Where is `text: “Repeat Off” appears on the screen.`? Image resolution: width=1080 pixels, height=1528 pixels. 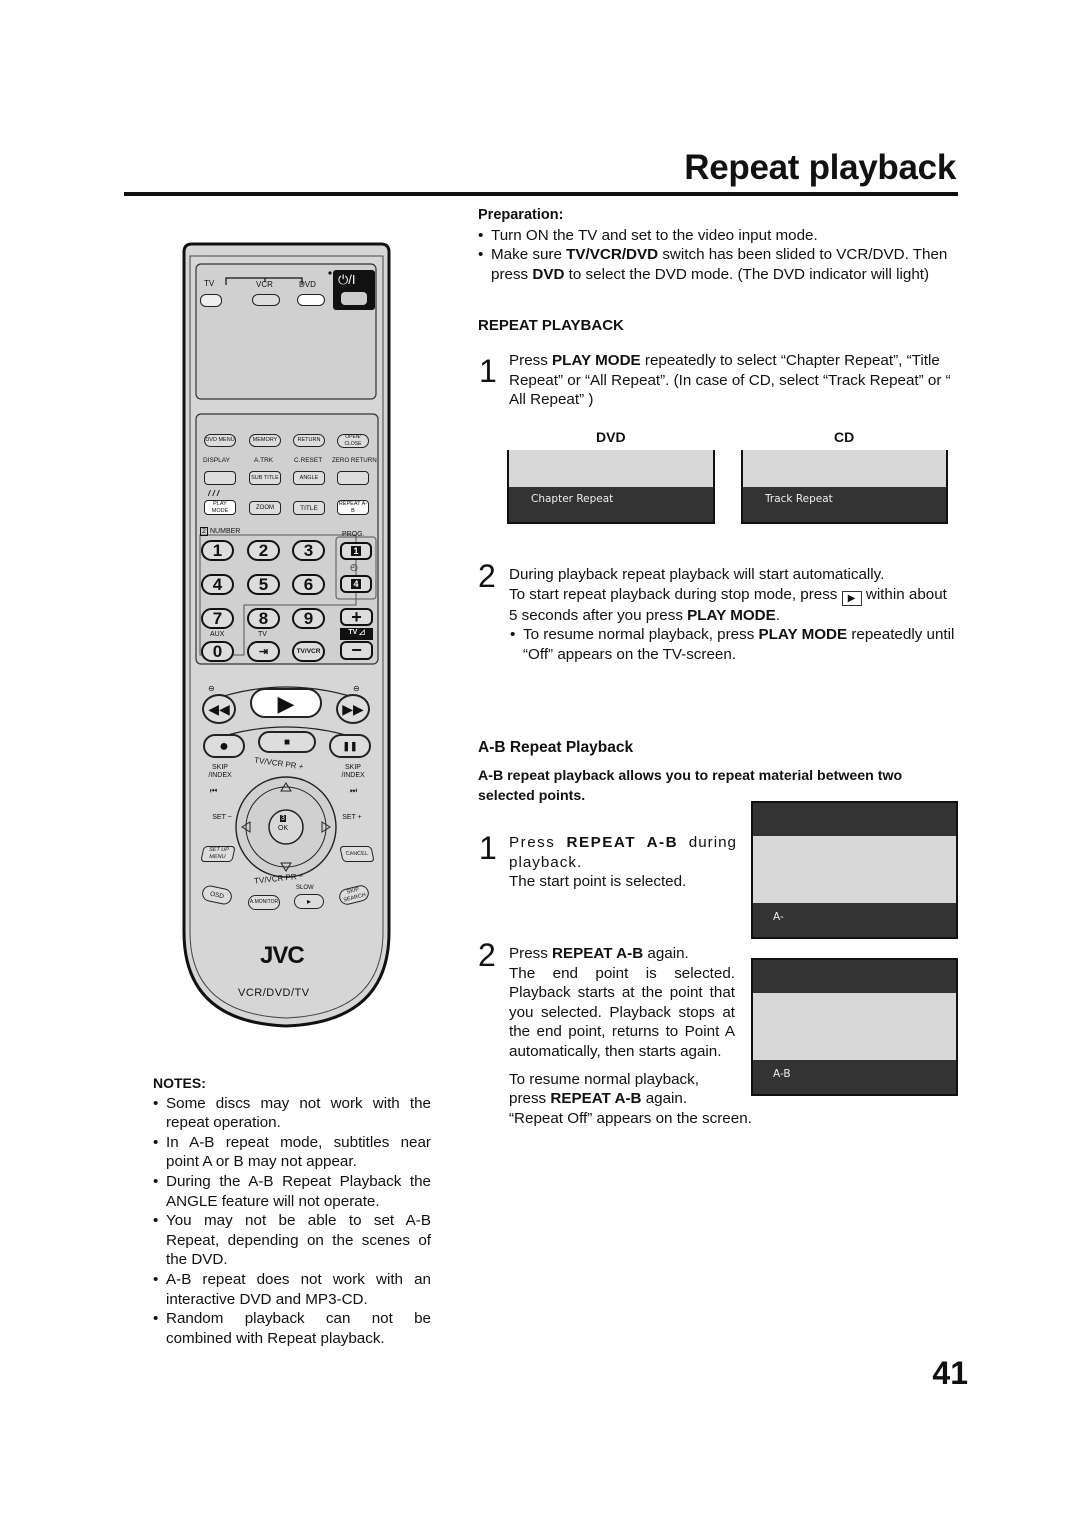
text: “Repeat Off” appears on the screen. is located at coordinates (630, 1118).